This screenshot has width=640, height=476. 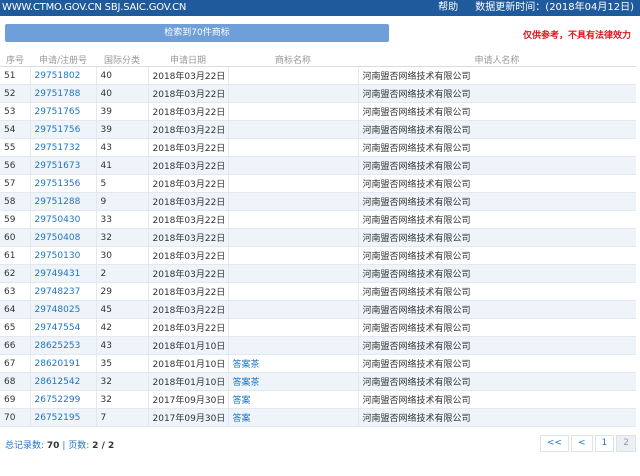 I want to click on column-header-no: 序号, so click(x=15, y=59).